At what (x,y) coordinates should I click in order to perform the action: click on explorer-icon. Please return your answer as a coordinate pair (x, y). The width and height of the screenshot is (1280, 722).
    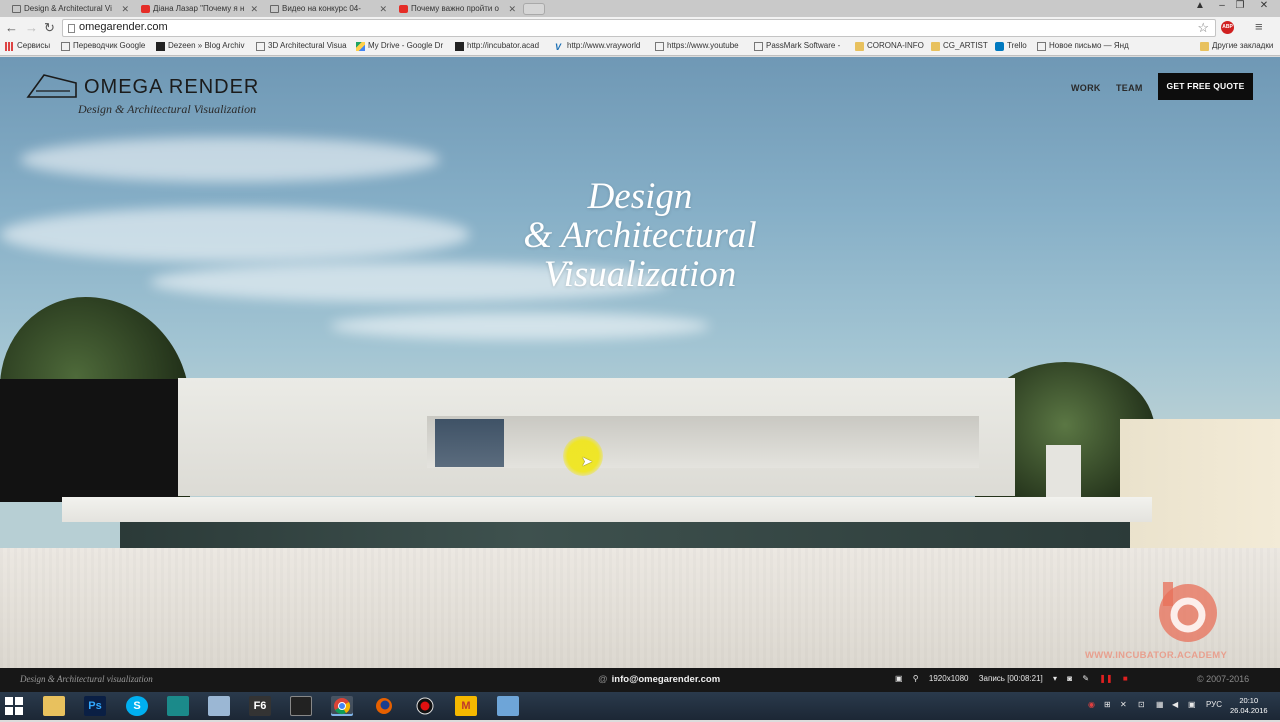
    Looking at the image, I should click on (54, 706).